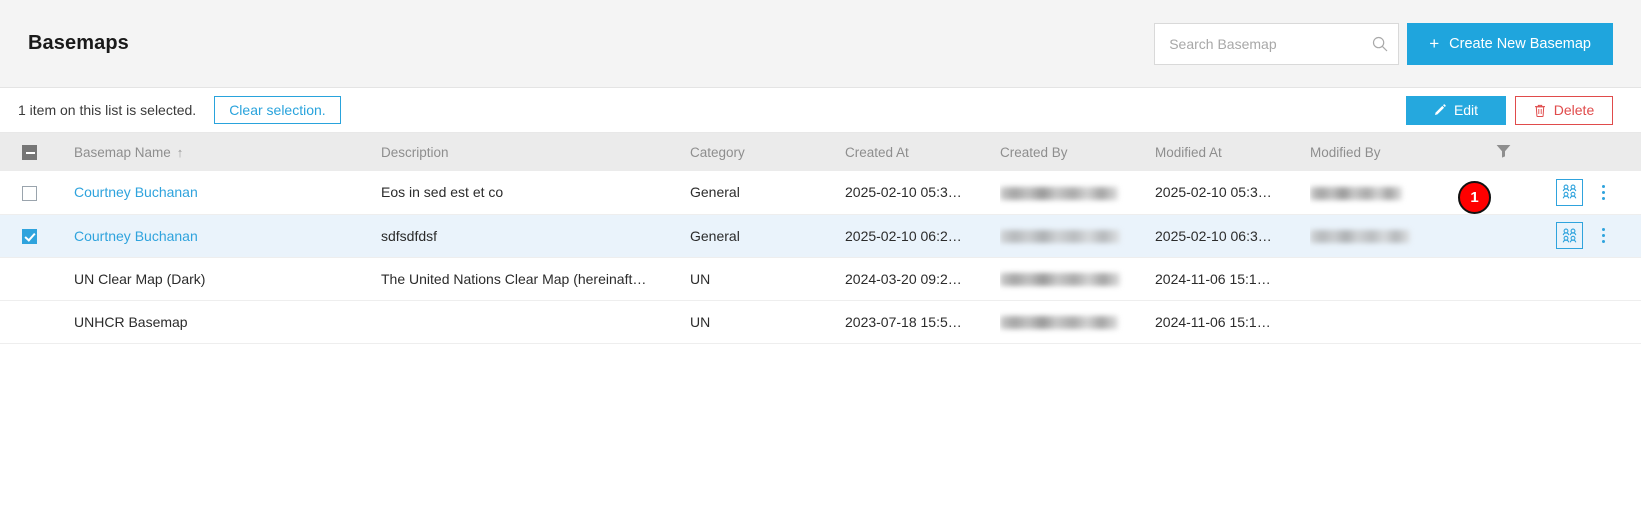  What do you see at coordinates (29, 152) in the screenshot?
I see `select-all-checkbox` at bounding box center [29, 152].